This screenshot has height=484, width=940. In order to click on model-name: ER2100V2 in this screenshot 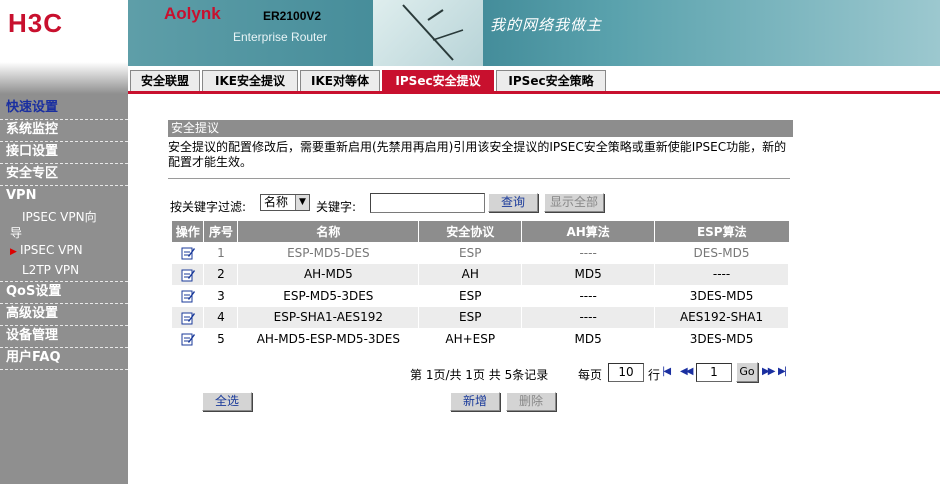, I will do `click(292, 16)`.